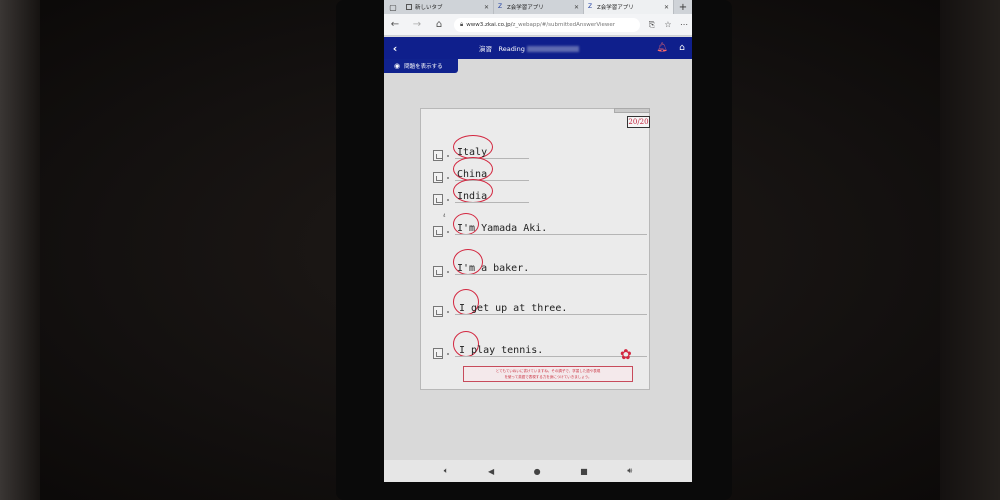 This screenshot has width=1000, height=500. Describe the element at coordinates (493, 268) in the screenshot. I see `handwritten-answer: I'm a baker.` at that location.